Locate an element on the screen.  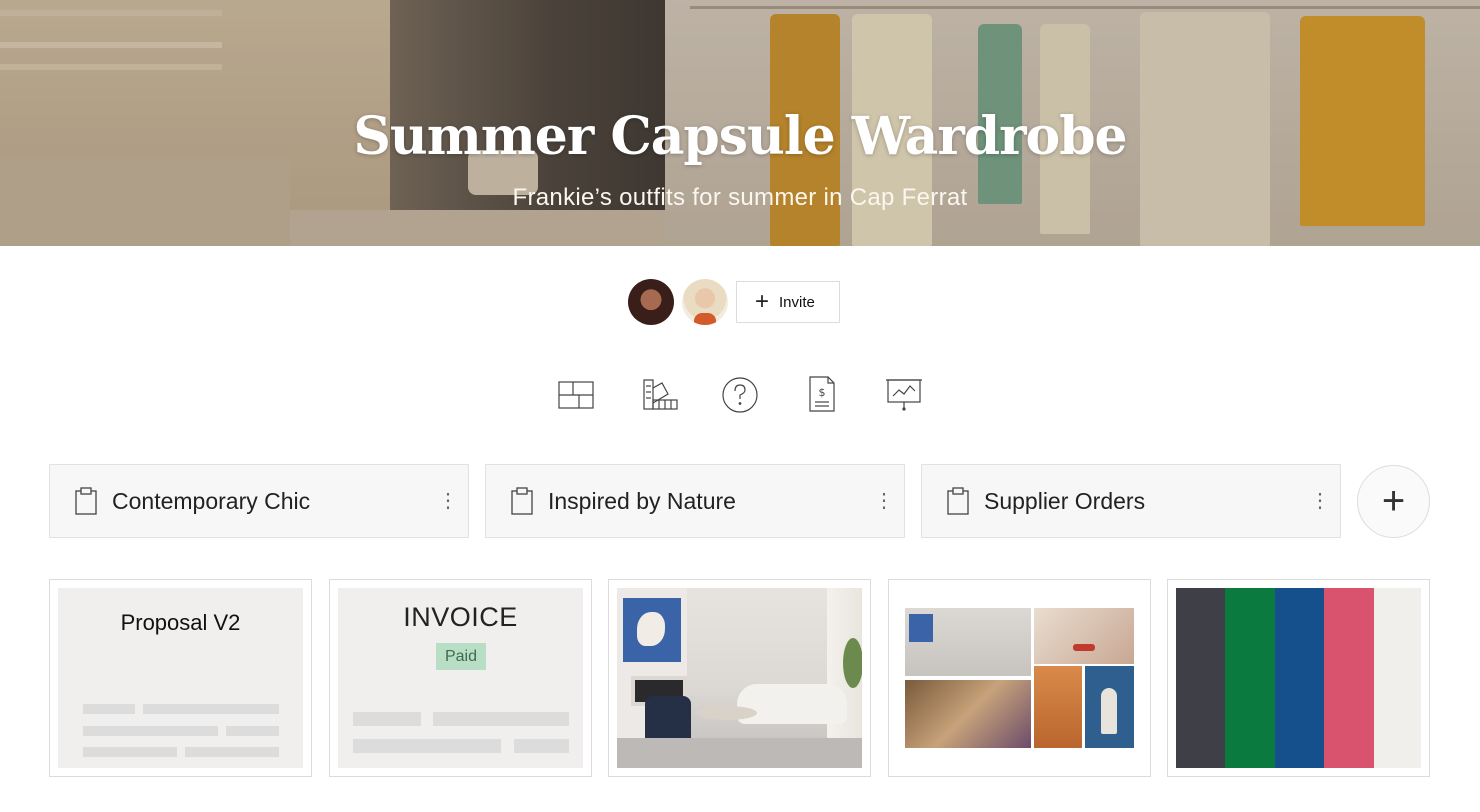
collage-figure is located at coordinates (1109, 711).